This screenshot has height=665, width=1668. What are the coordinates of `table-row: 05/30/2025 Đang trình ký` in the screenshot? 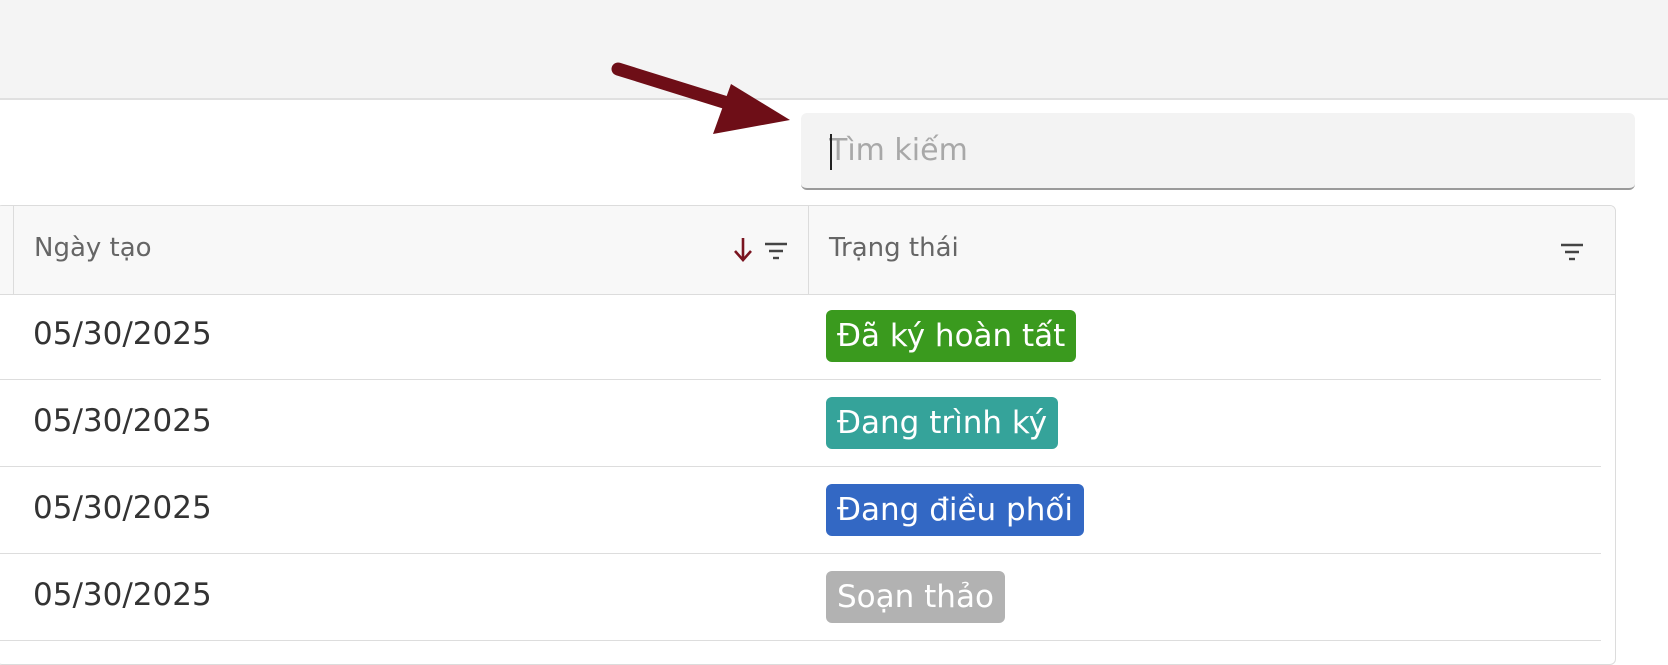 It's located at (800, 424).